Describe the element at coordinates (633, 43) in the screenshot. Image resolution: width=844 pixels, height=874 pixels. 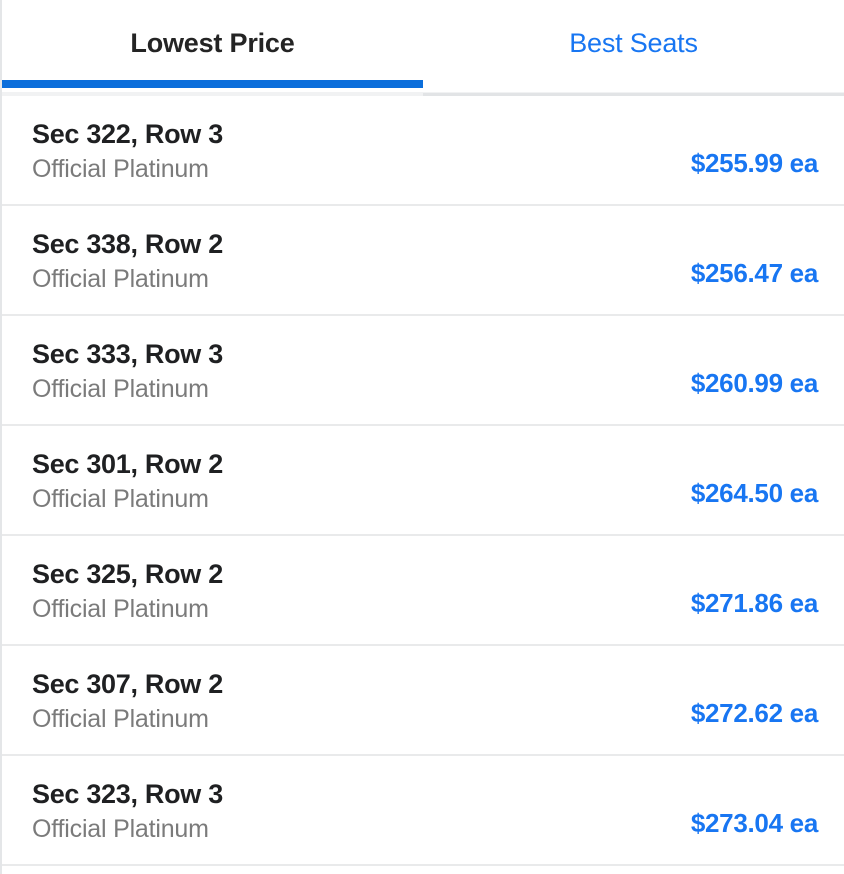
I see `tab-best-seats-label: Best Seats` at that location.